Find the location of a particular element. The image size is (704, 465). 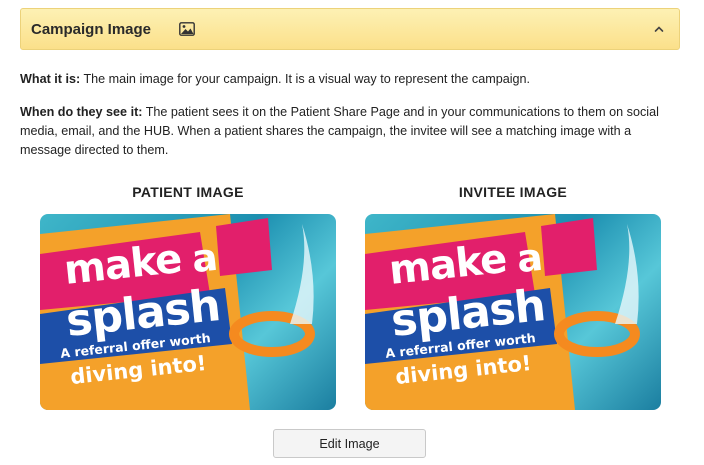

invitee-image-heading: INVITEE IMAGE is located at coordinates (513, 192).